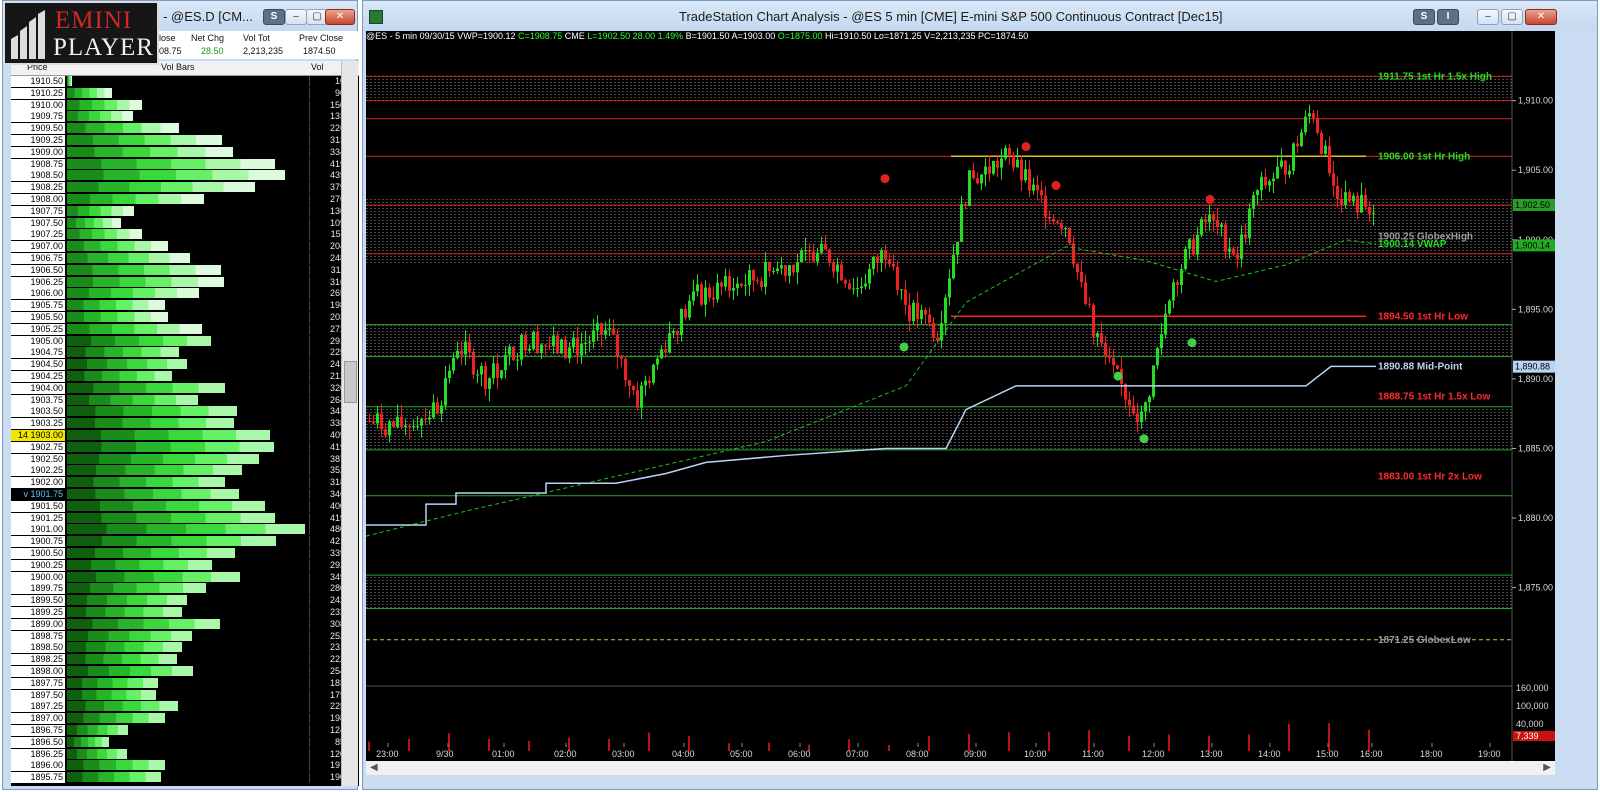  Describe the element at coordinates (185, 683) in the screenshot. I see `ladder-row: 1897.7518332` at that location.